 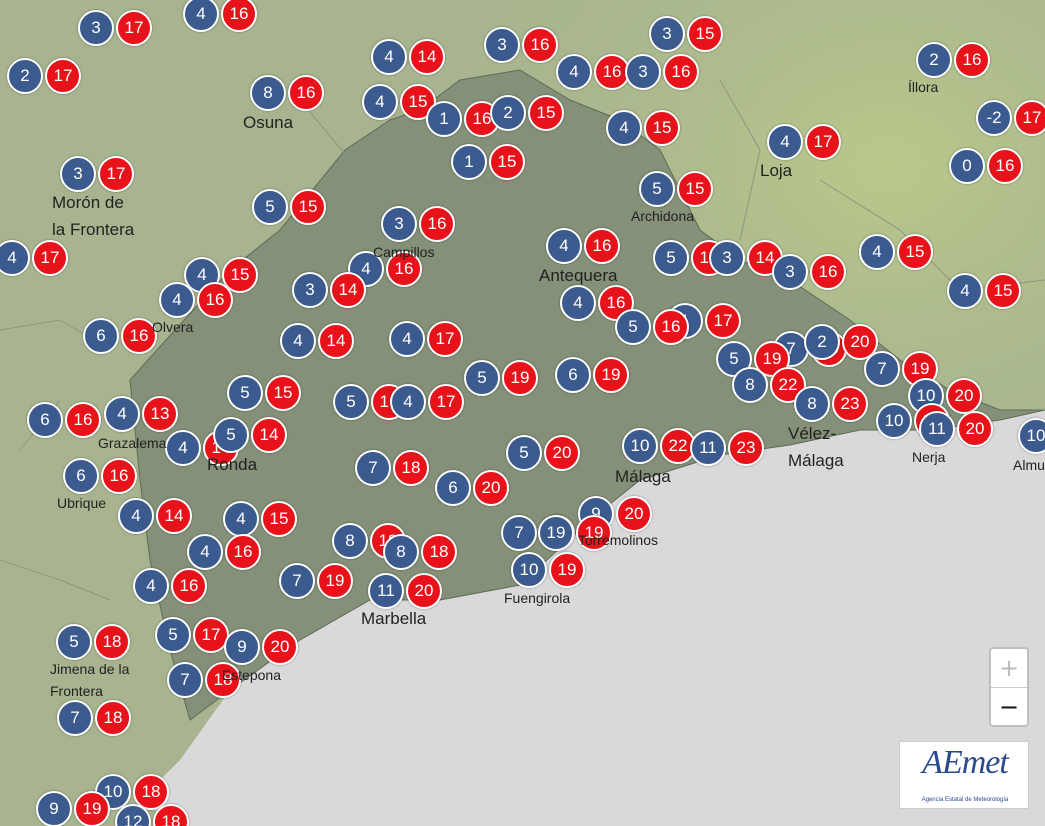 I want to click on min-temp-badge: 12, so click(x=133, y=815).